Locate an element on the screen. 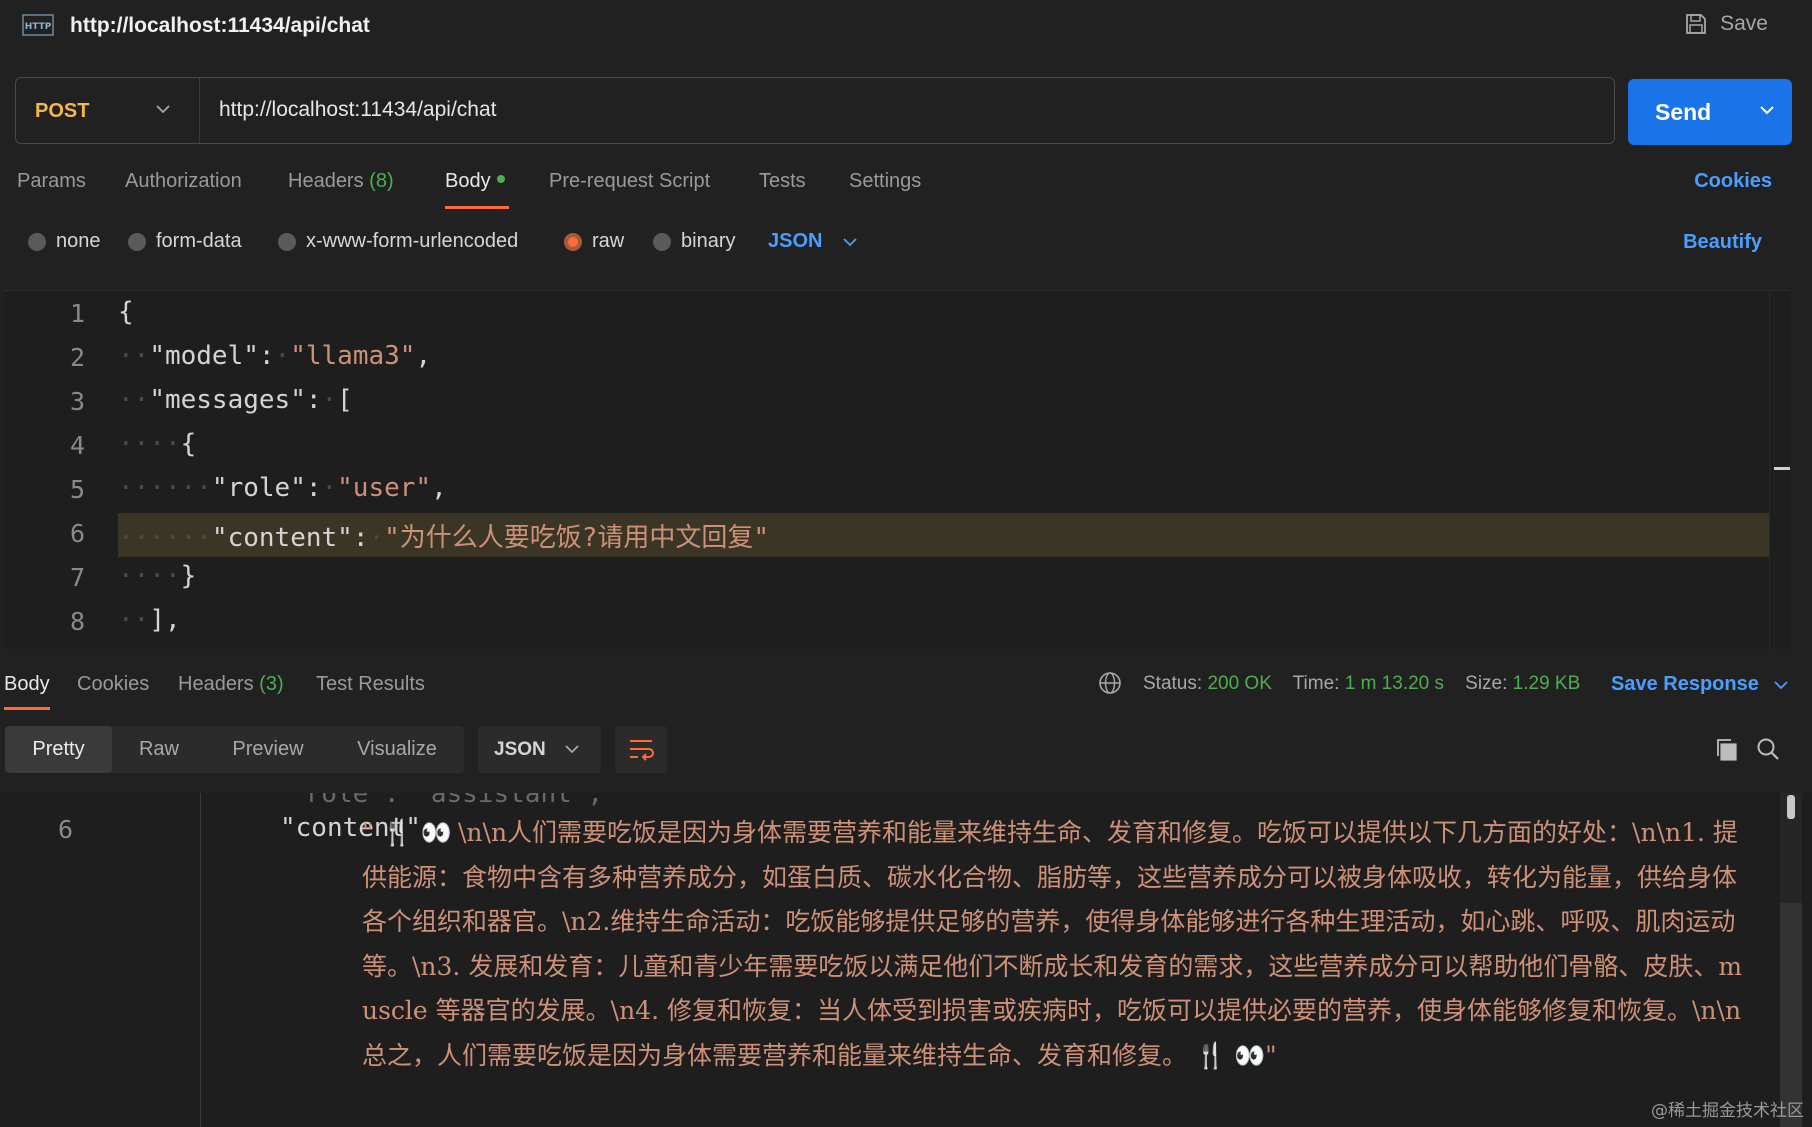 The height and width of the screenshot is (1127, 1812). http-icon: HTTP is located at coordinates (38, 25).